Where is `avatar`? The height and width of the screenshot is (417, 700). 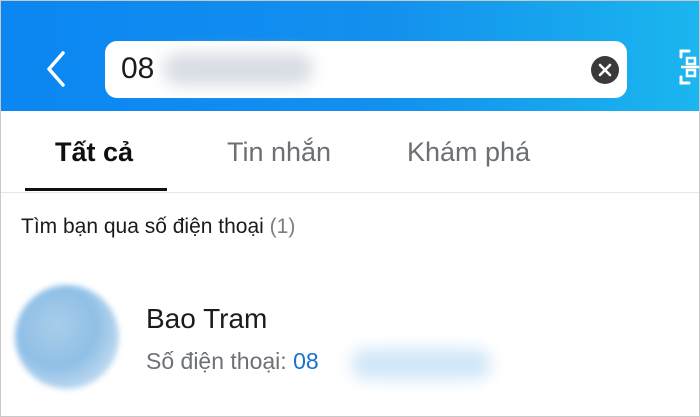
avatar is located at coordinates (67, 337).